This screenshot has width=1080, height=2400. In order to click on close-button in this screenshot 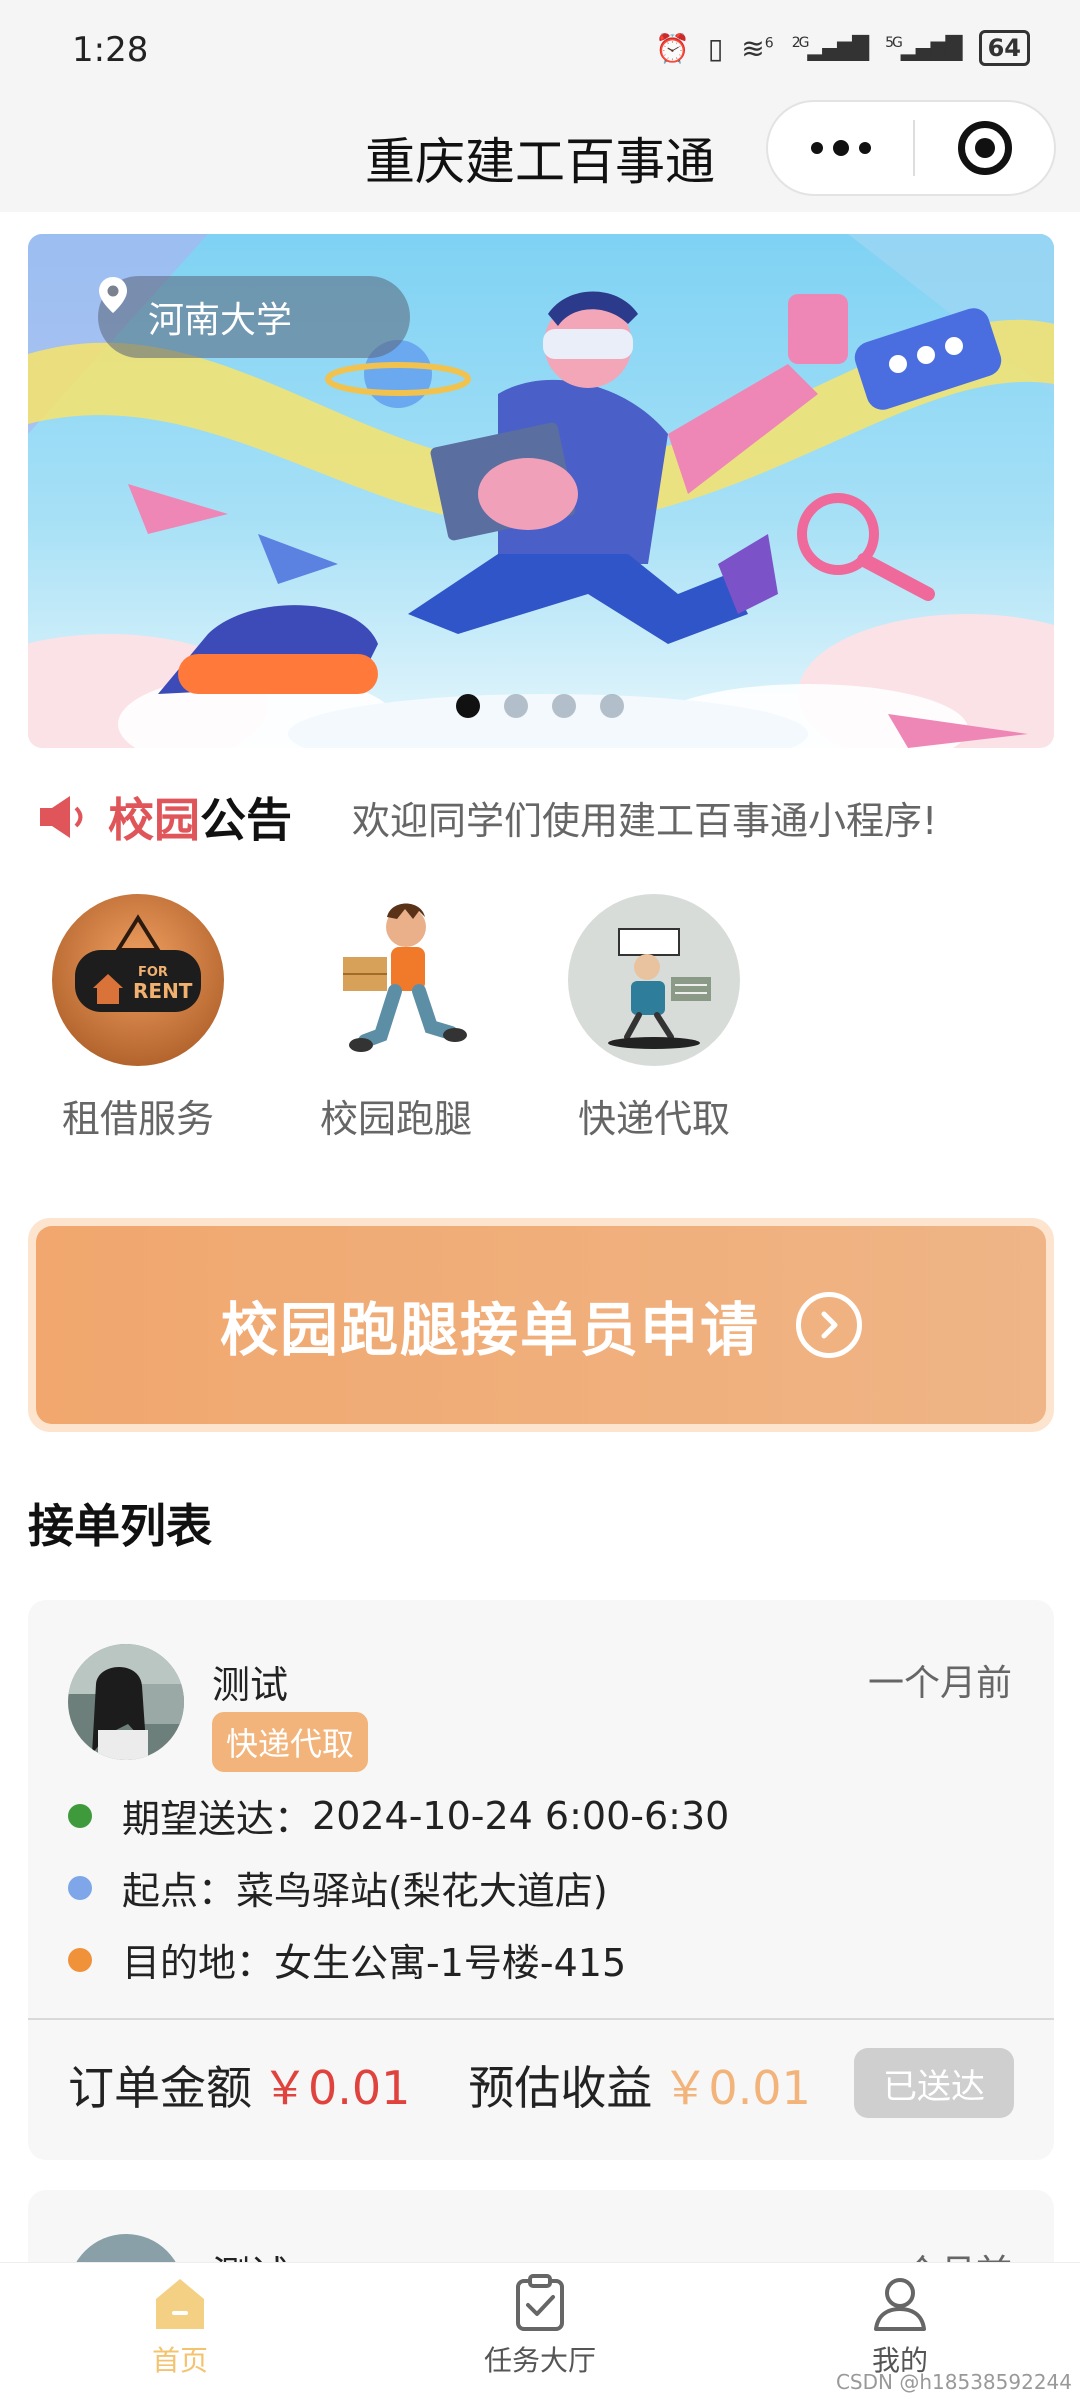, I will do `click(984, 148)`.